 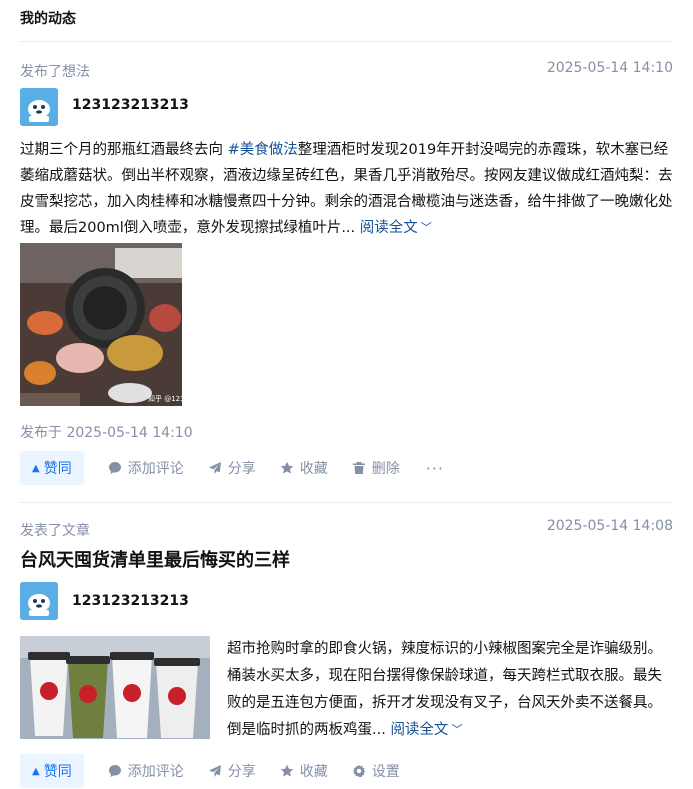 I want to click on gear-icon, so click(x=358, y=771).